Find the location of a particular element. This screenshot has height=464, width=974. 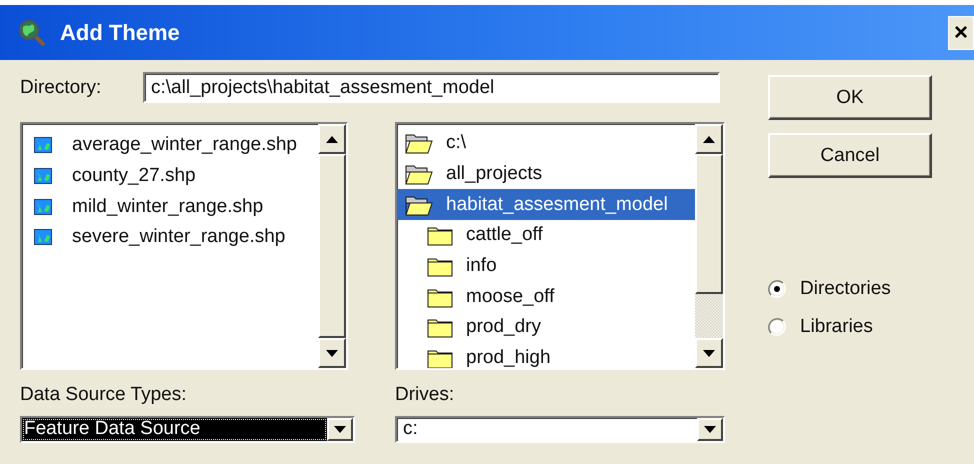

field-label: Directory: is located at coordinates (61, 87).